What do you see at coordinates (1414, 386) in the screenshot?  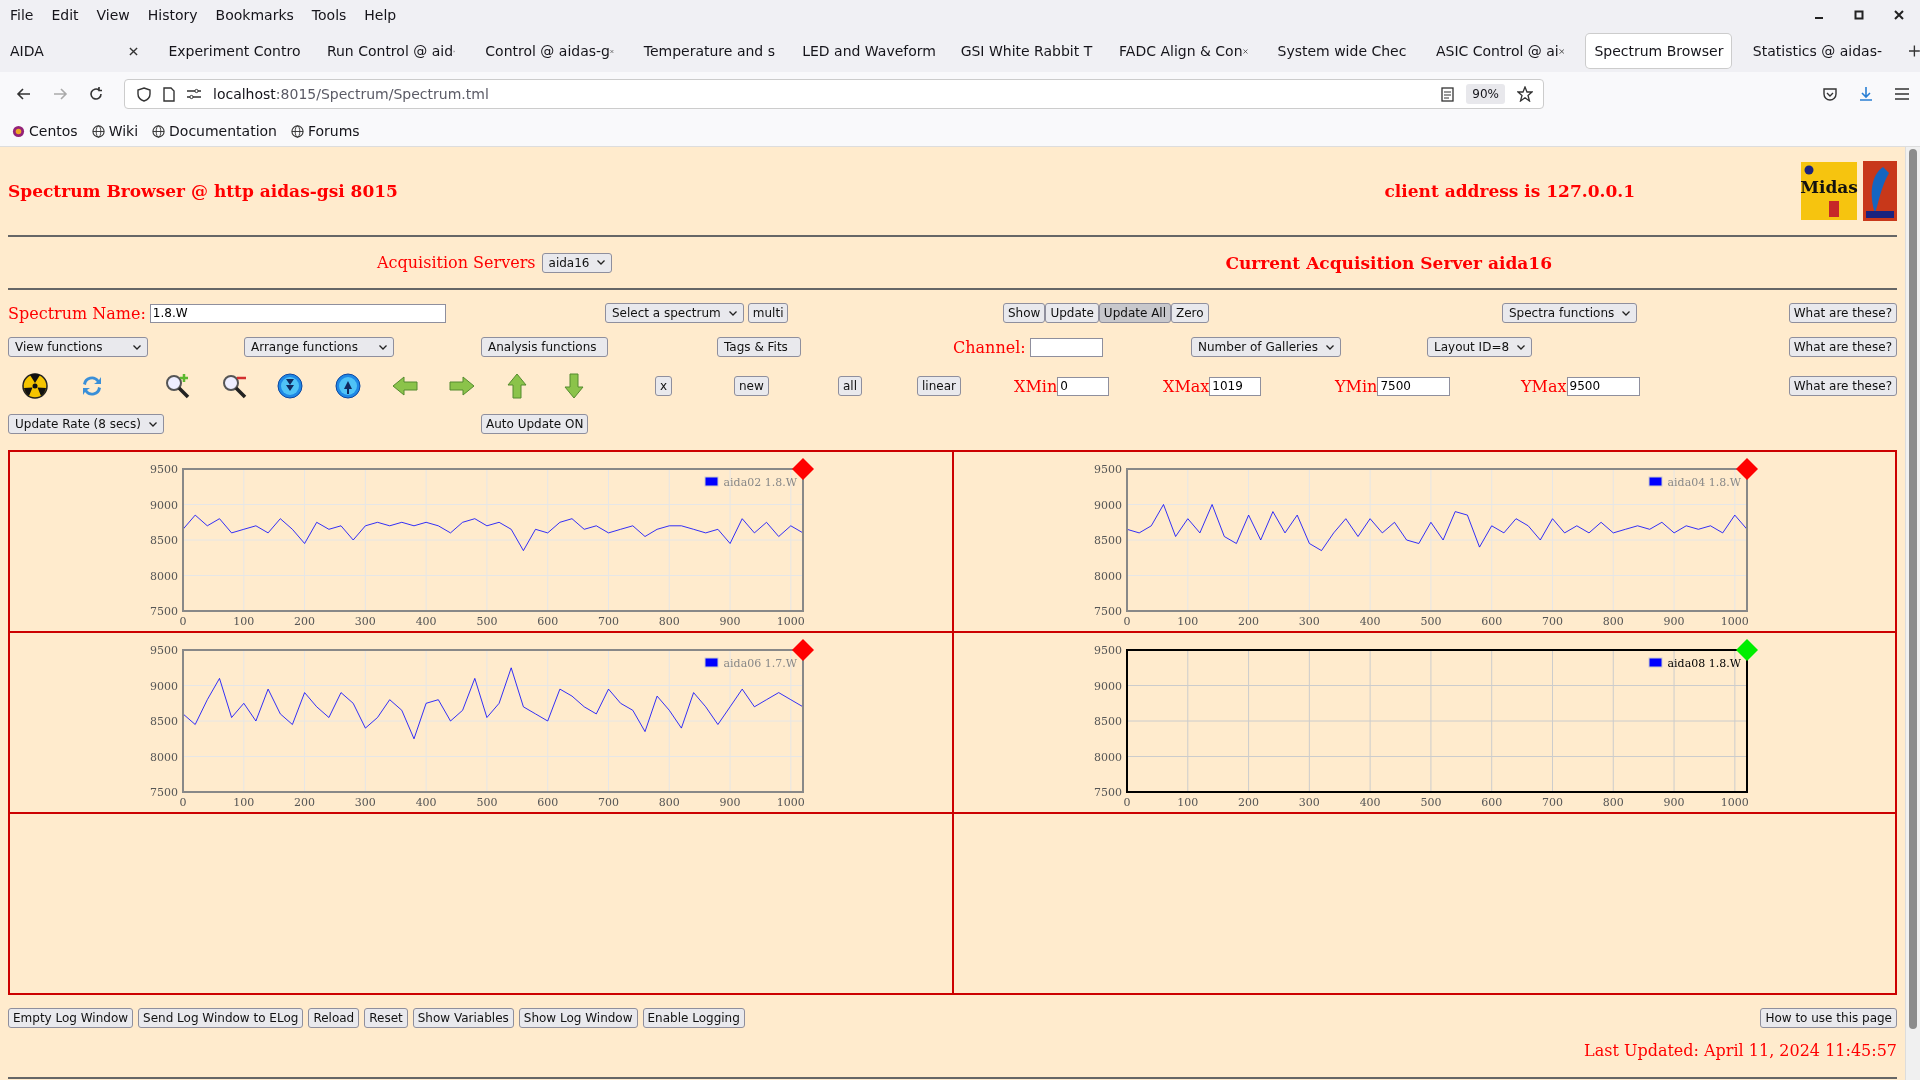 I see `range-field: 7500` at bounding box center [1414, 386].